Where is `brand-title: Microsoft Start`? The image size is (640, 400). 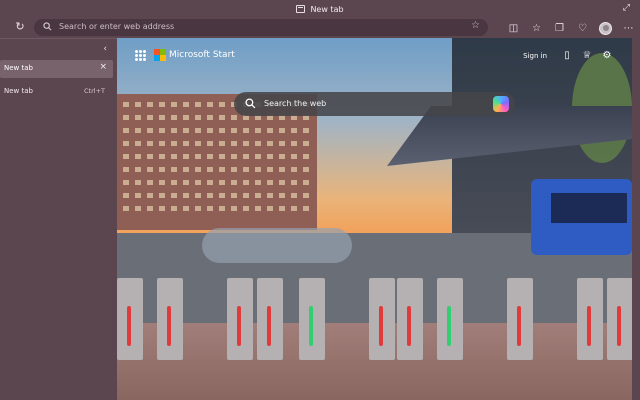 brand-title: Microsoft Start is located at coordinates (202, 55).